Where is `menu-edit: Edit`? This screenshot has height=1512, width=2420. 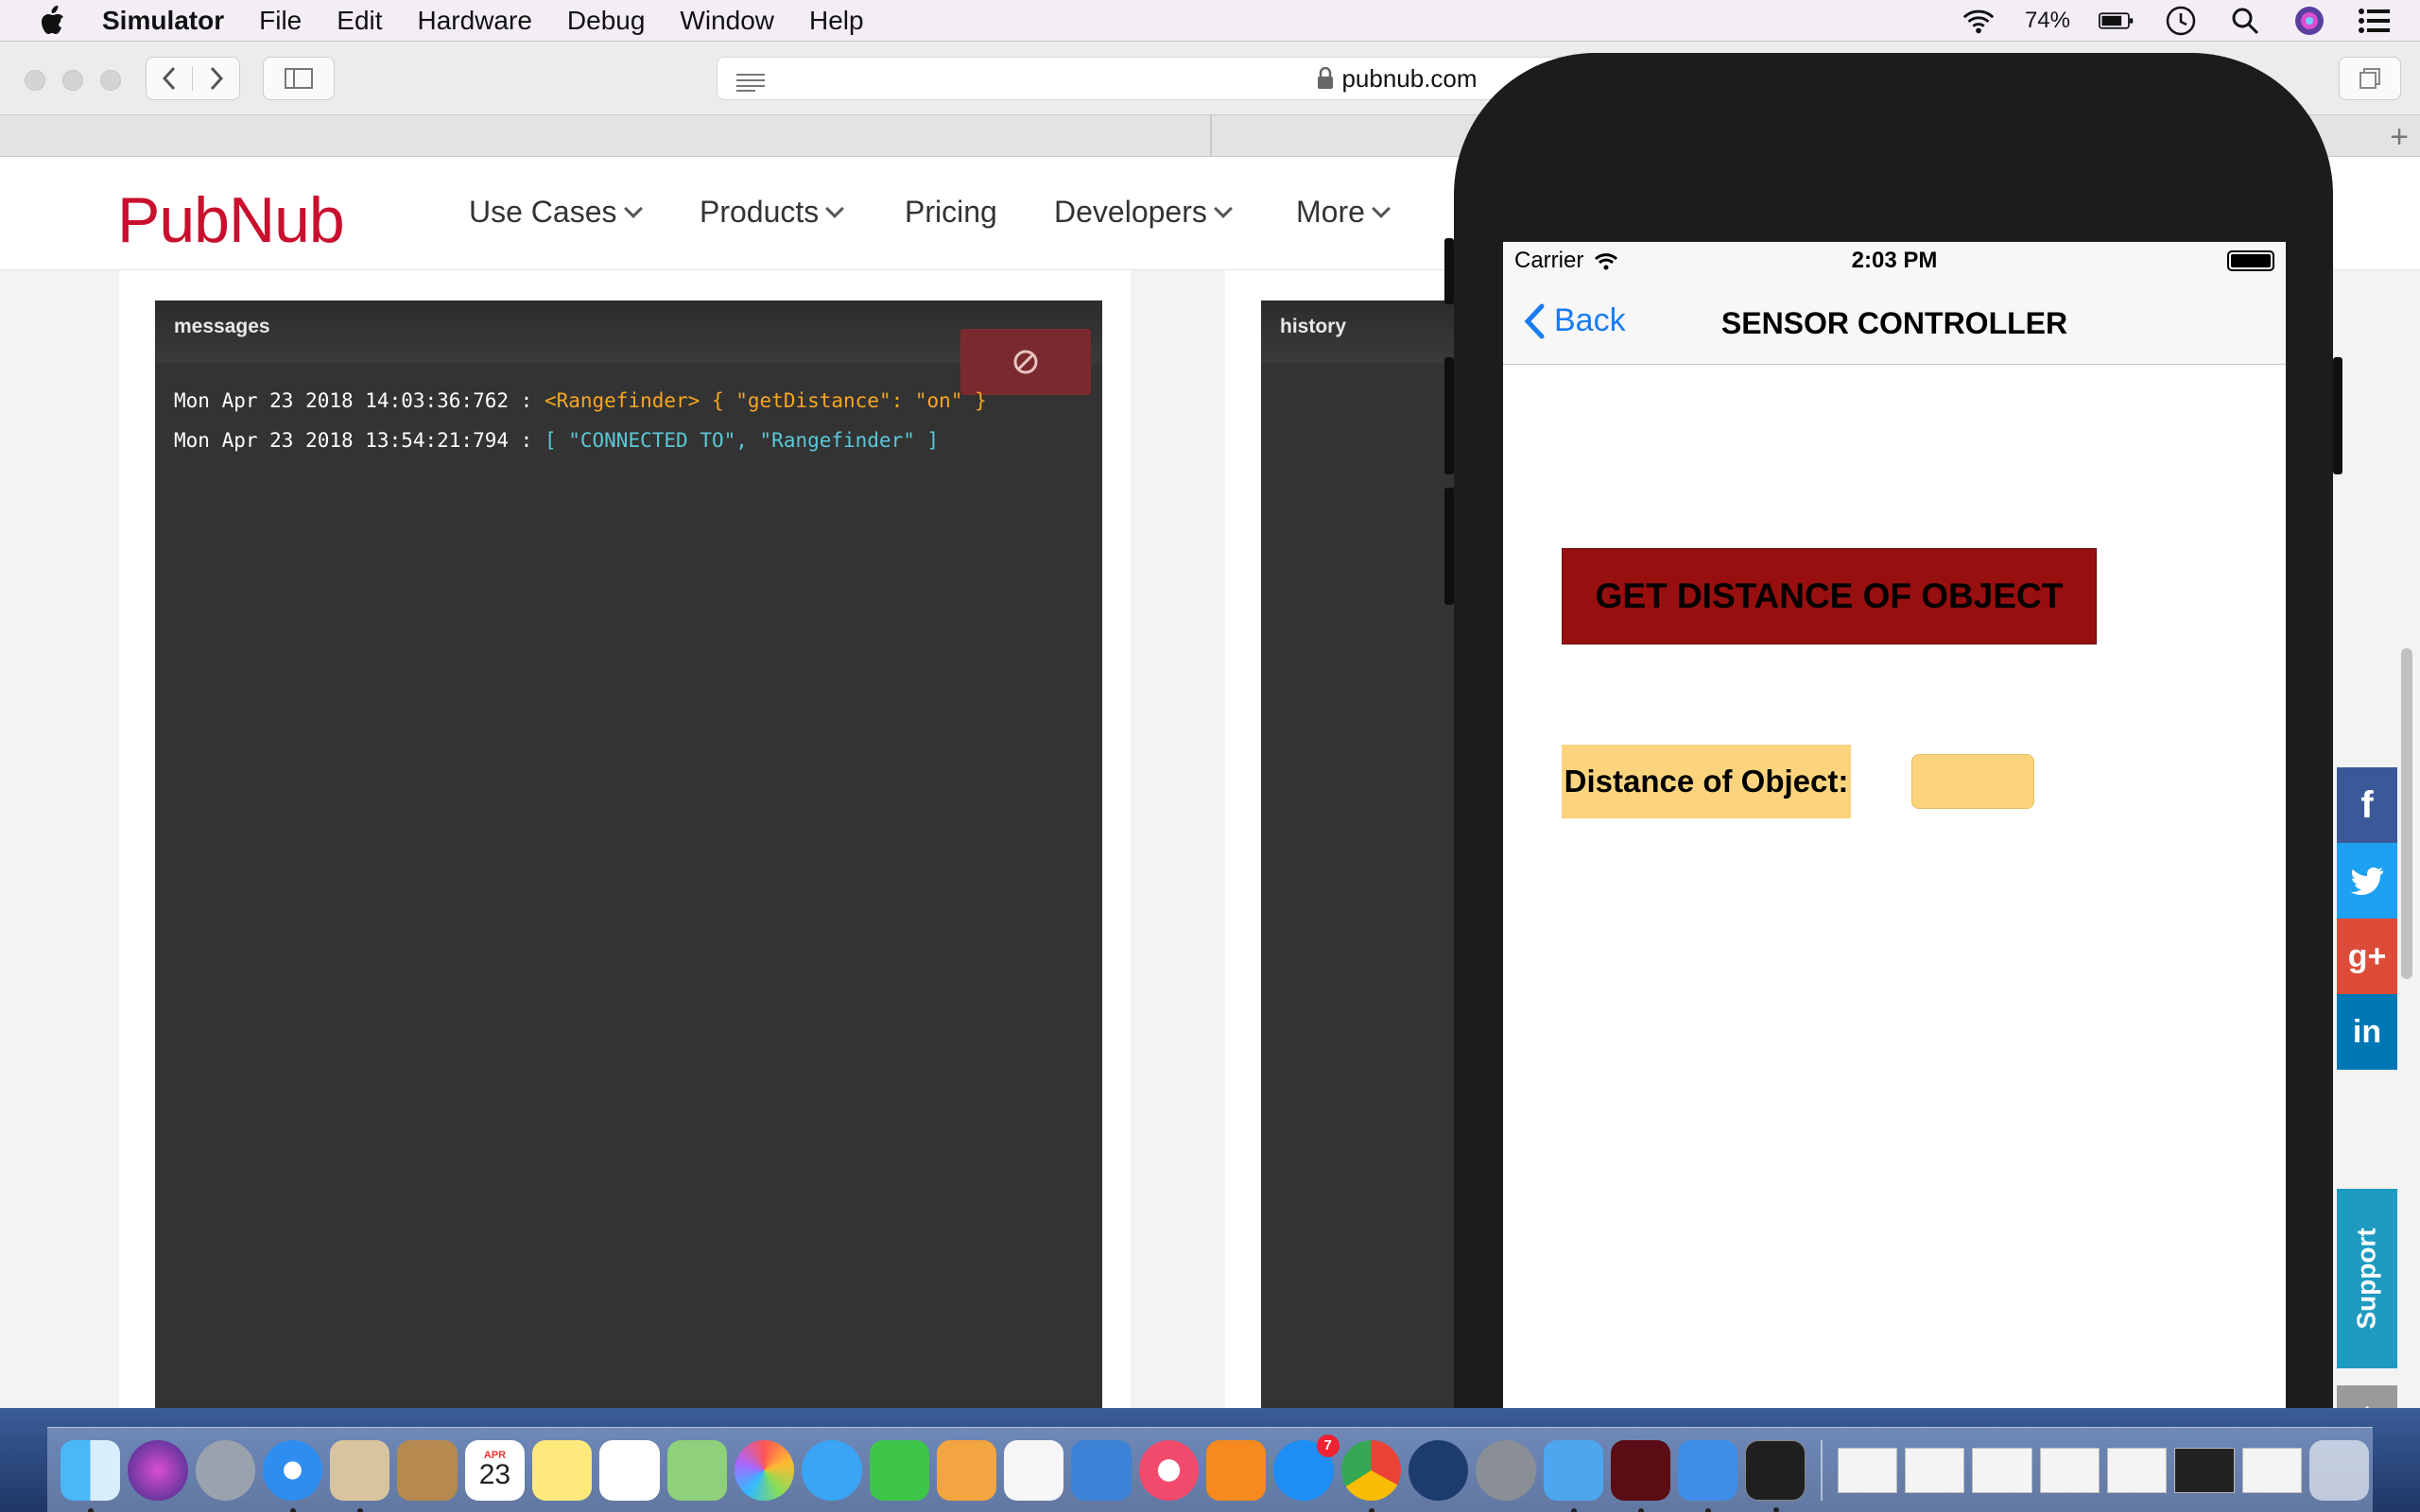
menu-edit: Edit is located at coordinates (359, 21).